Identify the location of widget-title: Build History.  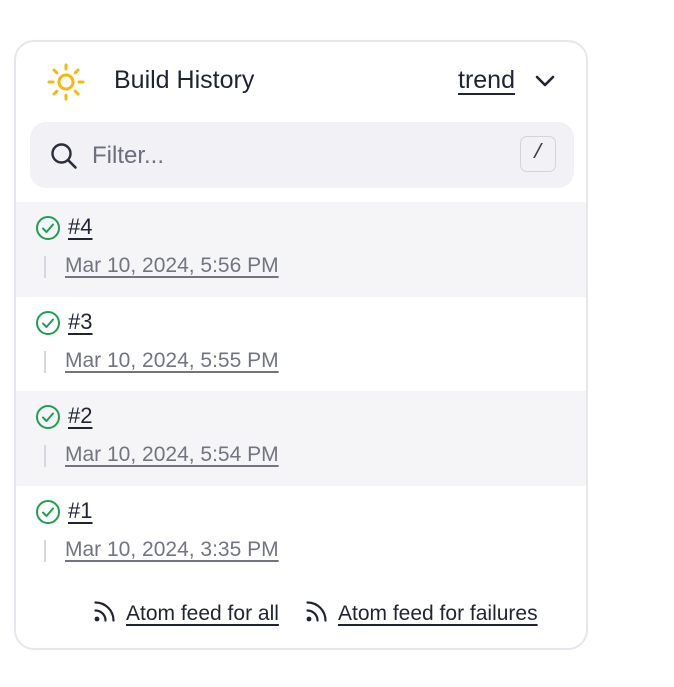
(184, 80).